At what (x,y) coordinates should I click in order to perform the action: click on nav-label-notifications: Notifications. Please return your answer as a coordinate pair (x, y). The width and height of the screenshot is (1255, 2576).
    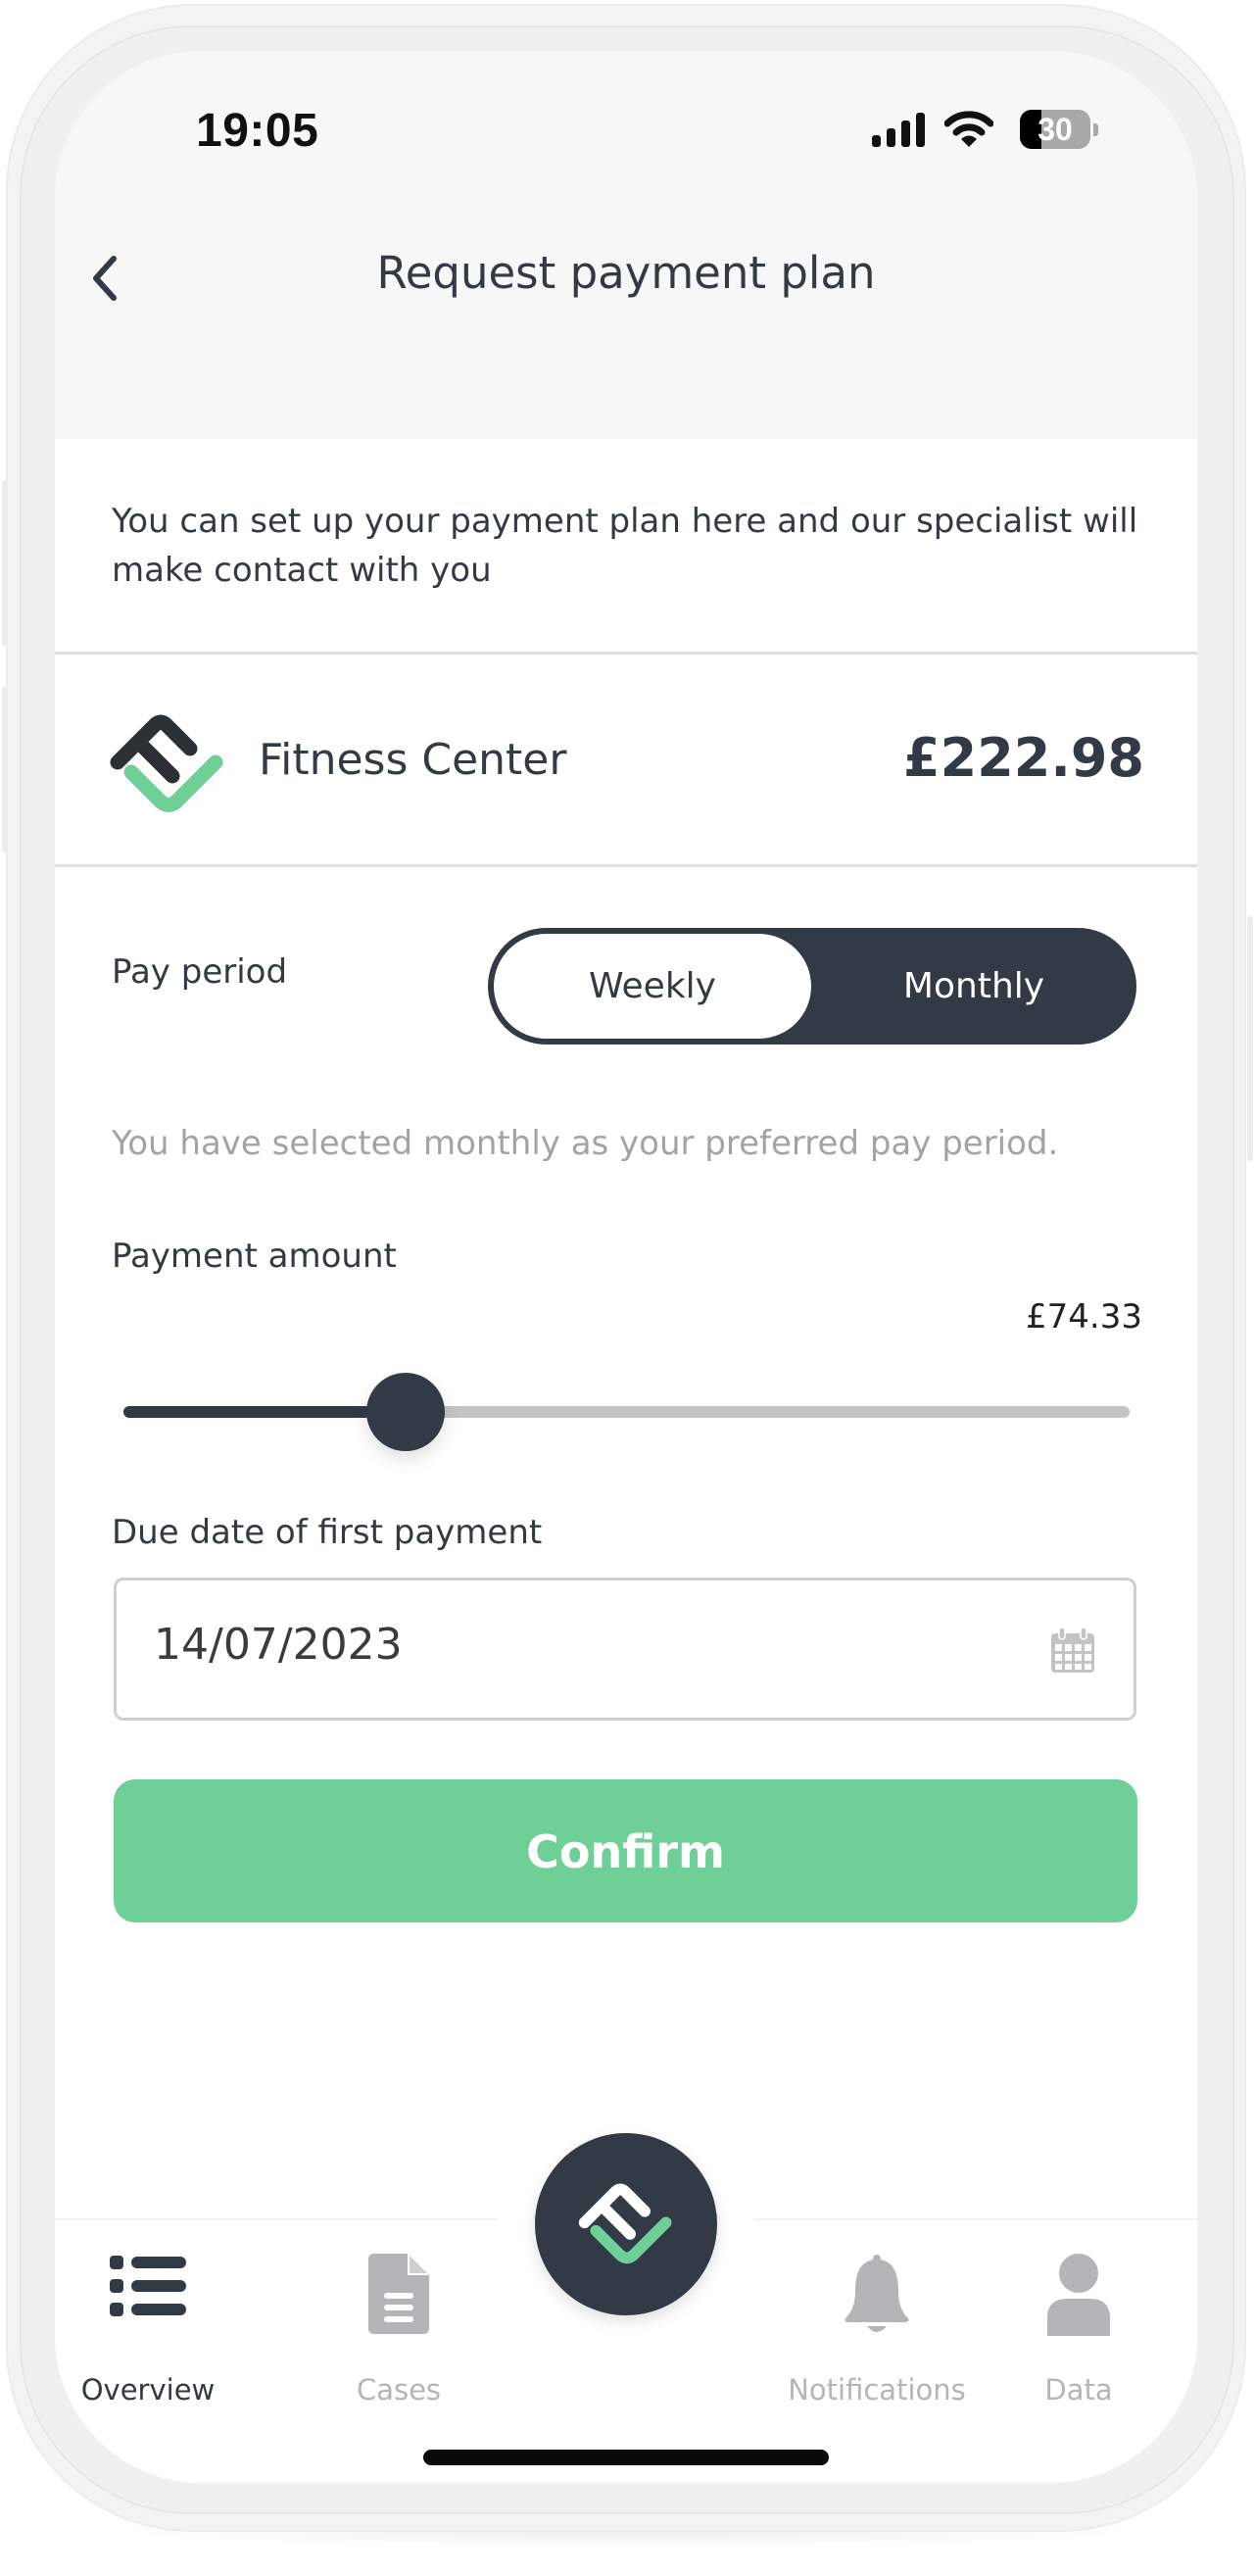
    Looking at the image, I should click on (877, 2389).